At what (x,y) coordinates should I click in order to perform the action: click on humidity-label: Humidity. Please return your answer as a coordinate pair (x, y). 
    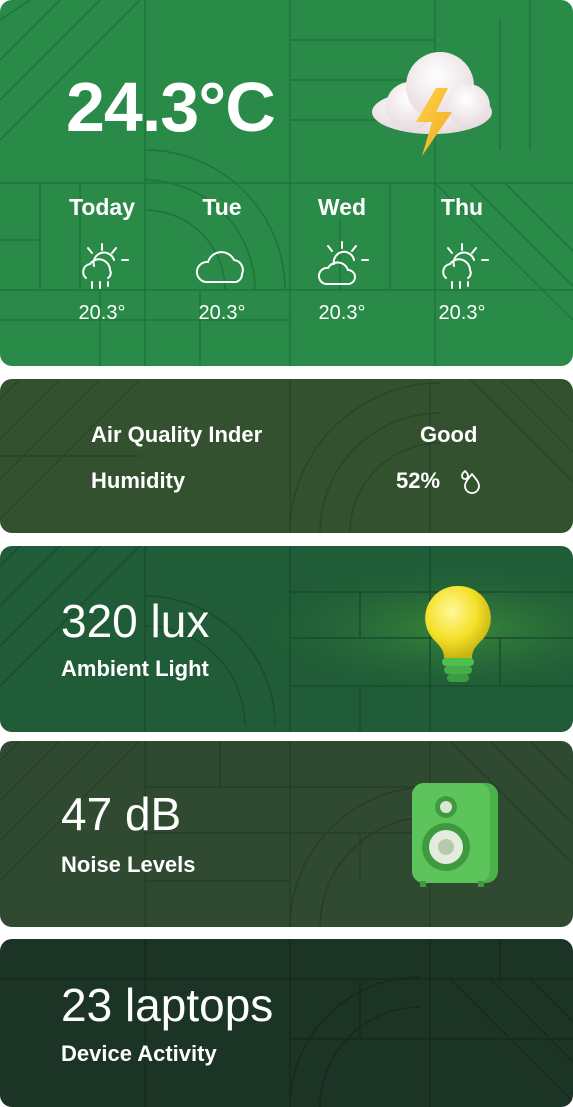
    Looking at the image, I should click on (138, 480).